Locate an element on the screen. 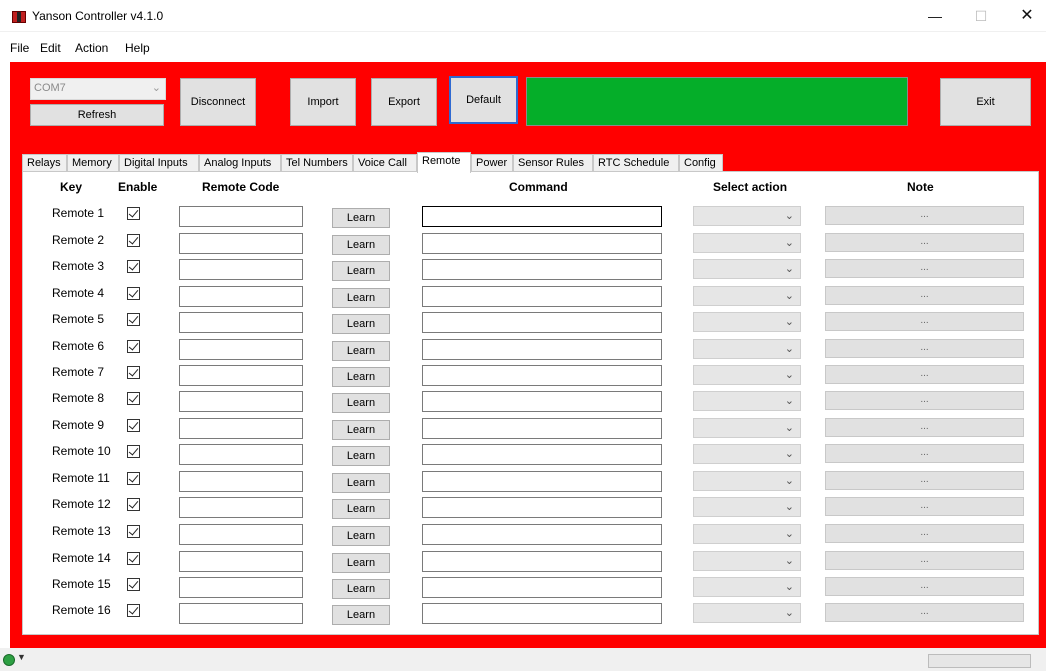 This screenshot has height=671, width=1046. tab-rtc-schedule: RTC Schedule is located at coordinates (636, 163).